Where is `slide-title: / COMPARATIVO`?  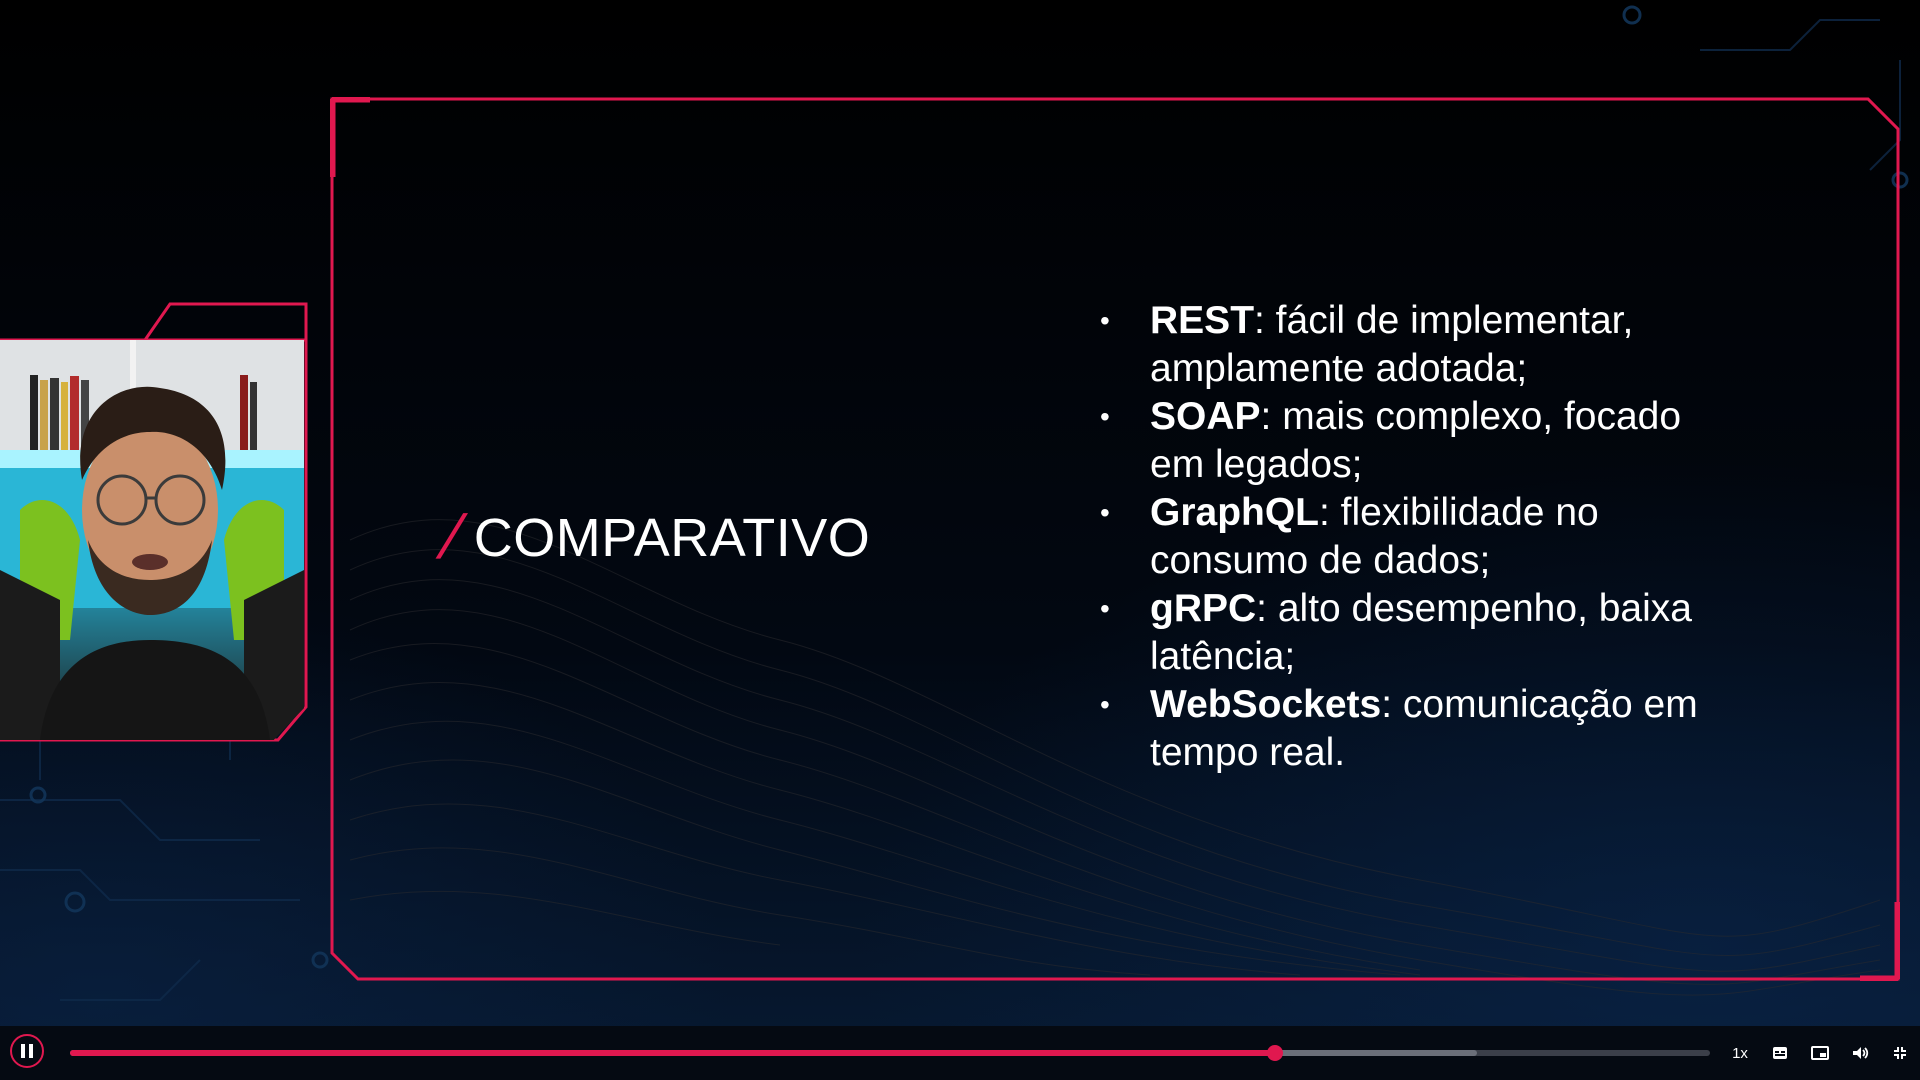
slide-title: / COMPARATIVO is located at coordinates (654, 537).